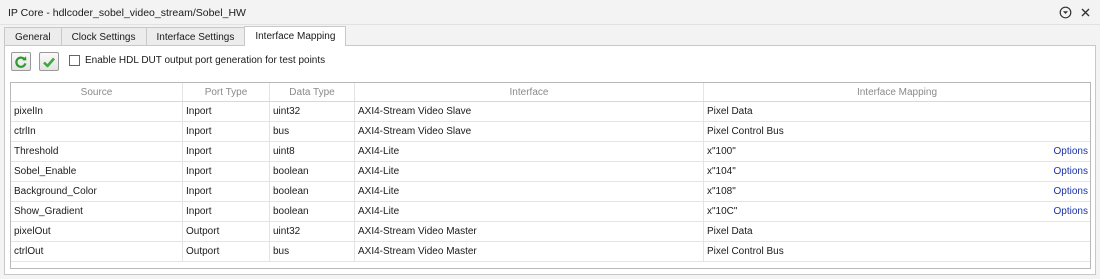 The height and width of the screenshot is (279, 1100). I want to click on tab-interface-mapping: Interface Mapping, so click(295, 36).